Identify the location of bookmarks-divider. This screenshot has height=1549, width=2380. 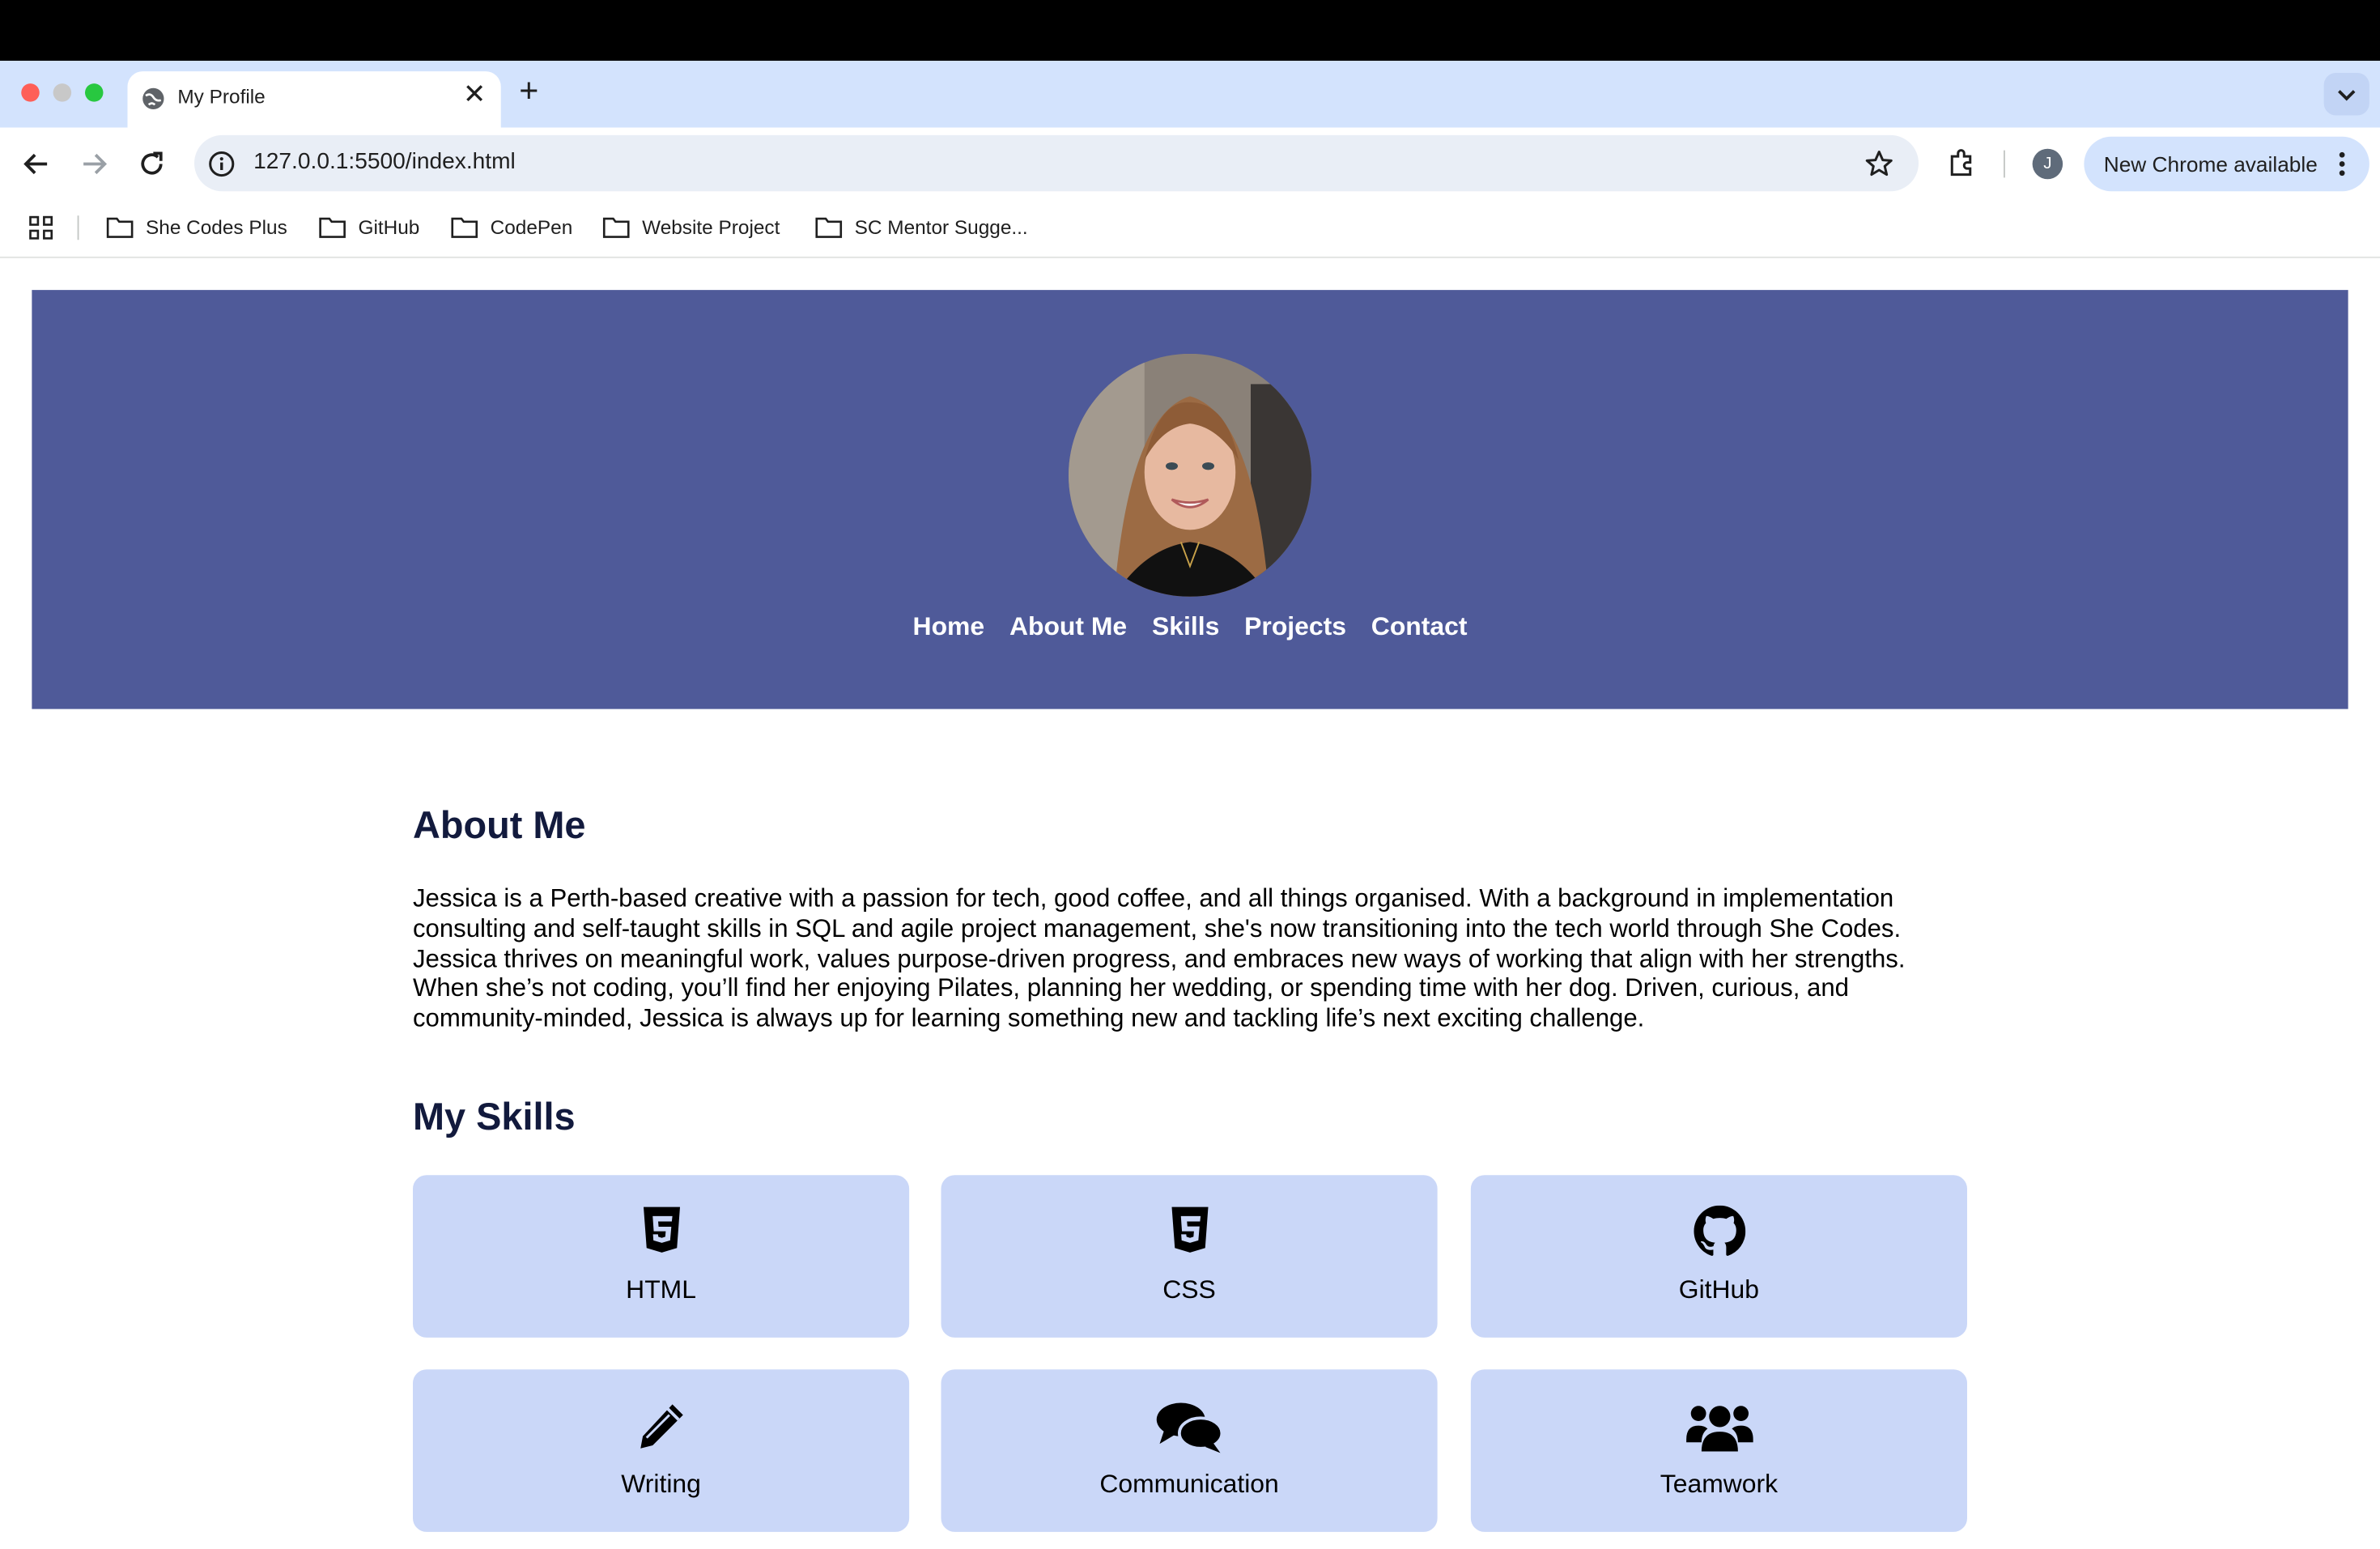
(78, 227).